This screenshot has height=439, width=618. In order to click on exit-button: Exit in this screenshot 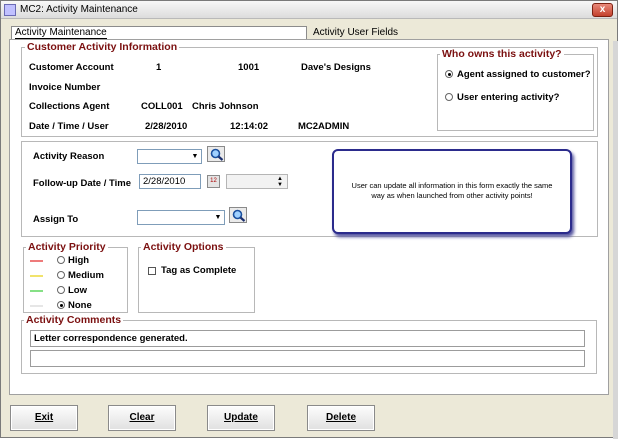, I will do `click(44, 418)`.